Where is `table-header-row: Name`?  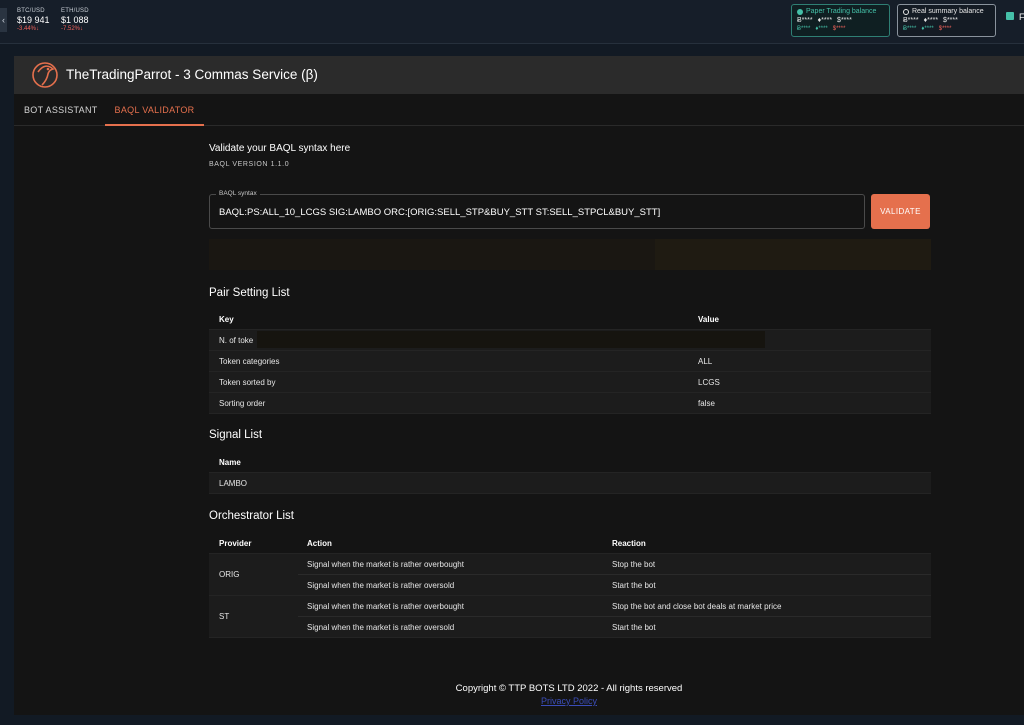 table-header-row: Name is located at coordinates (570, 462).